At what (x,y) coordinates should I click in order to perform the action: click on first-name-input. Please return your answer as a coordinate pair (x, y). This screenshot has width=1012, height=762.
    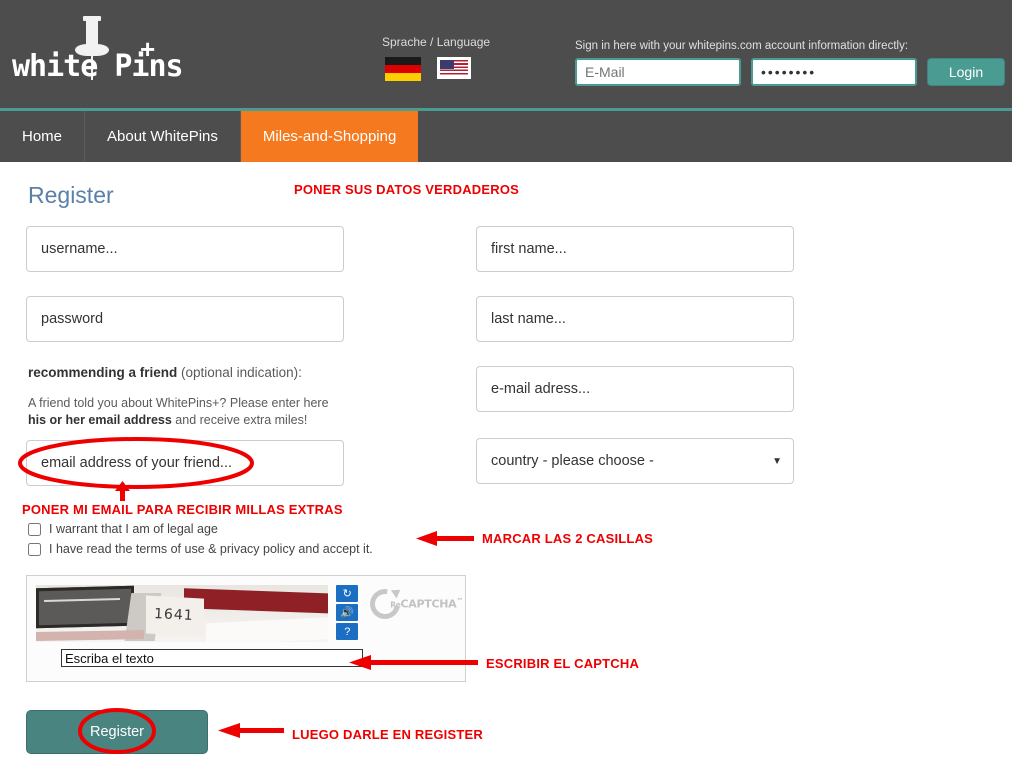
    Looking at the image, I should click on (635, 249).